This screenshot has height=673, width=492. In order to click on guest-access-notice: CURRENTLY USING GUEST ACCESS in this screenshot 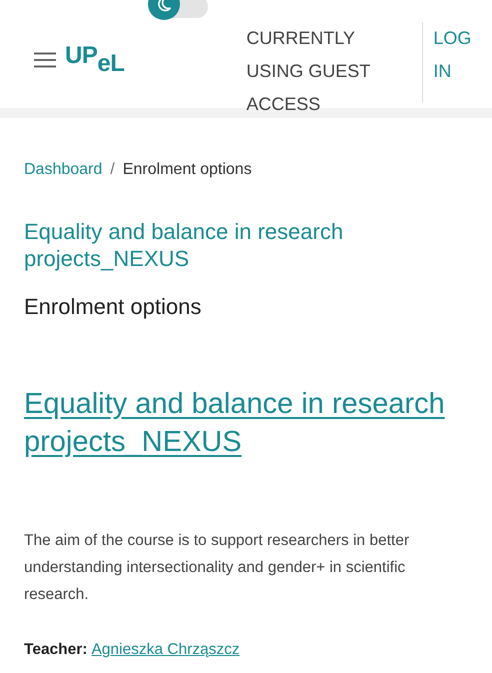, I will do `click(309, 71)`.